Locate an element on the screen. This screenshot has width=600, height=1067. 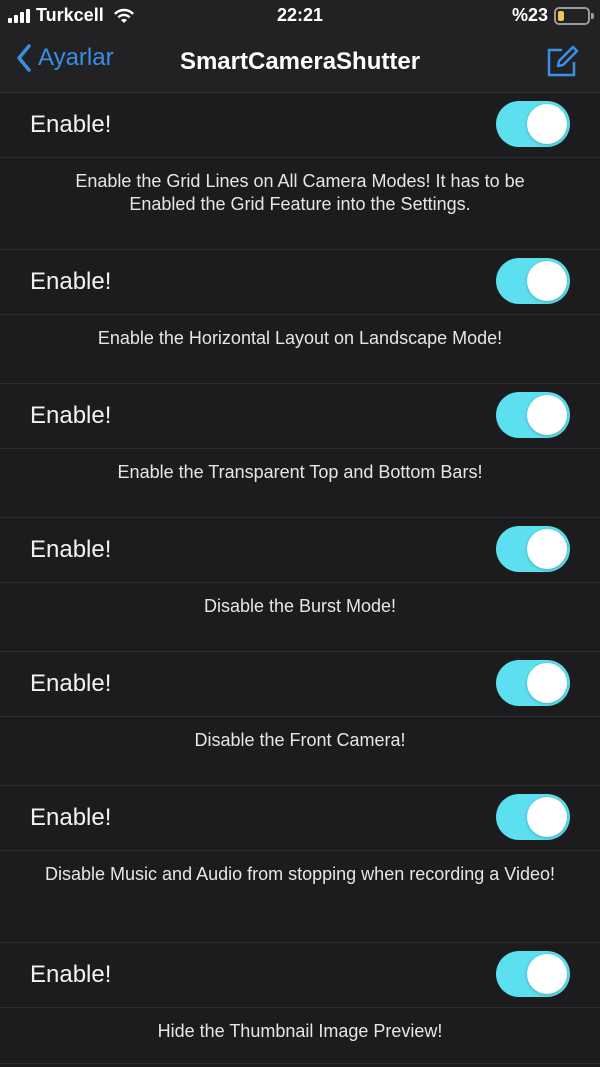
compose-button is located at coordinates (562, 64).